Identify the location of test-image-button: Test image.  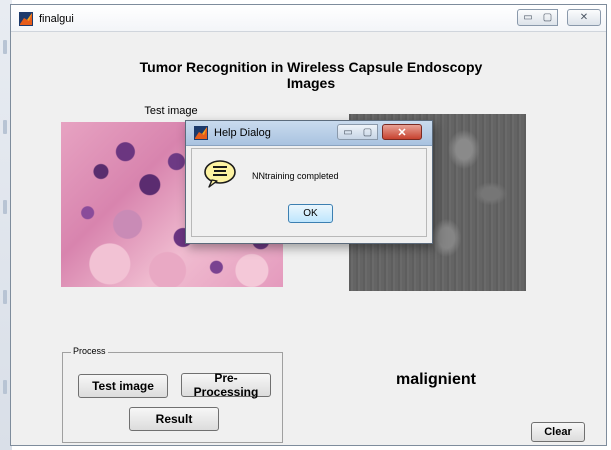
(123, 386).